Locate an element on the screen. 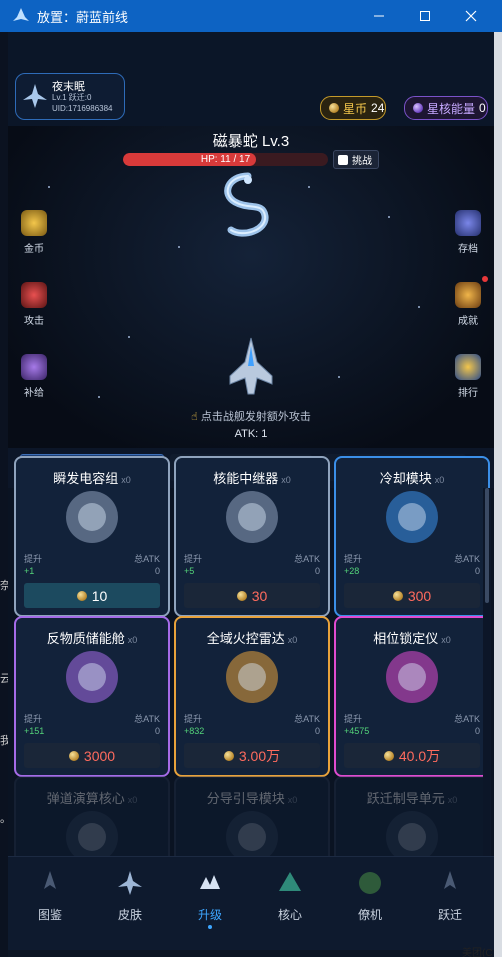 The width and height of the screenshot is (502, 957). notification-dot is located at coordinates (485, 279).